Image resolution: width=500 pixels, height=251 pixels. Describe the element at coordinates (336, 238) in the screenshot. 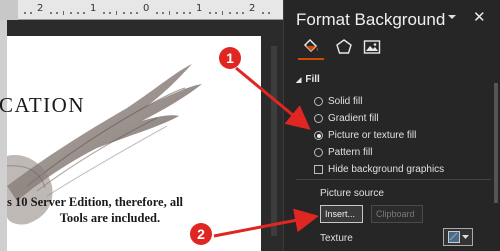

I see `texture-label: Texture` at that location.